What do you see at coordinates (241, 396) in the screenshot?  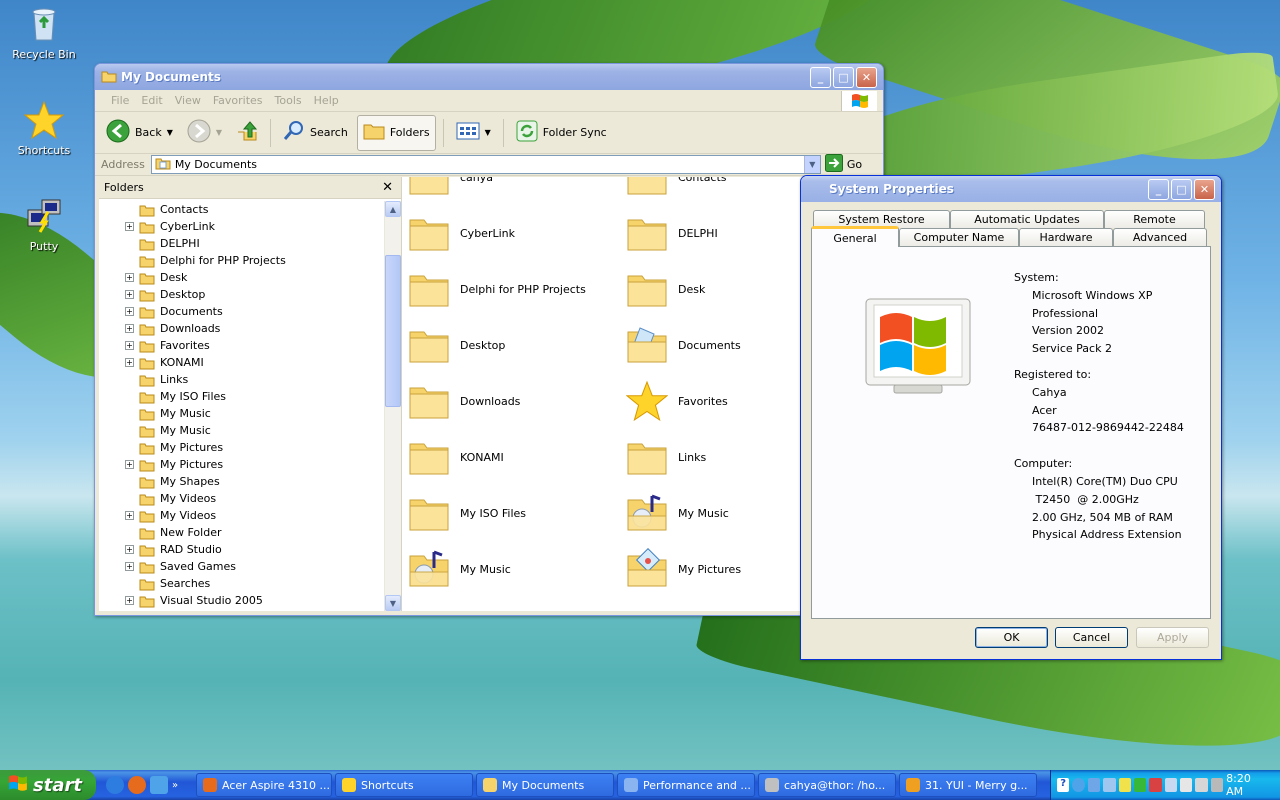 I see `tree-item: My ISO Files` at bounding box center [241, 396].